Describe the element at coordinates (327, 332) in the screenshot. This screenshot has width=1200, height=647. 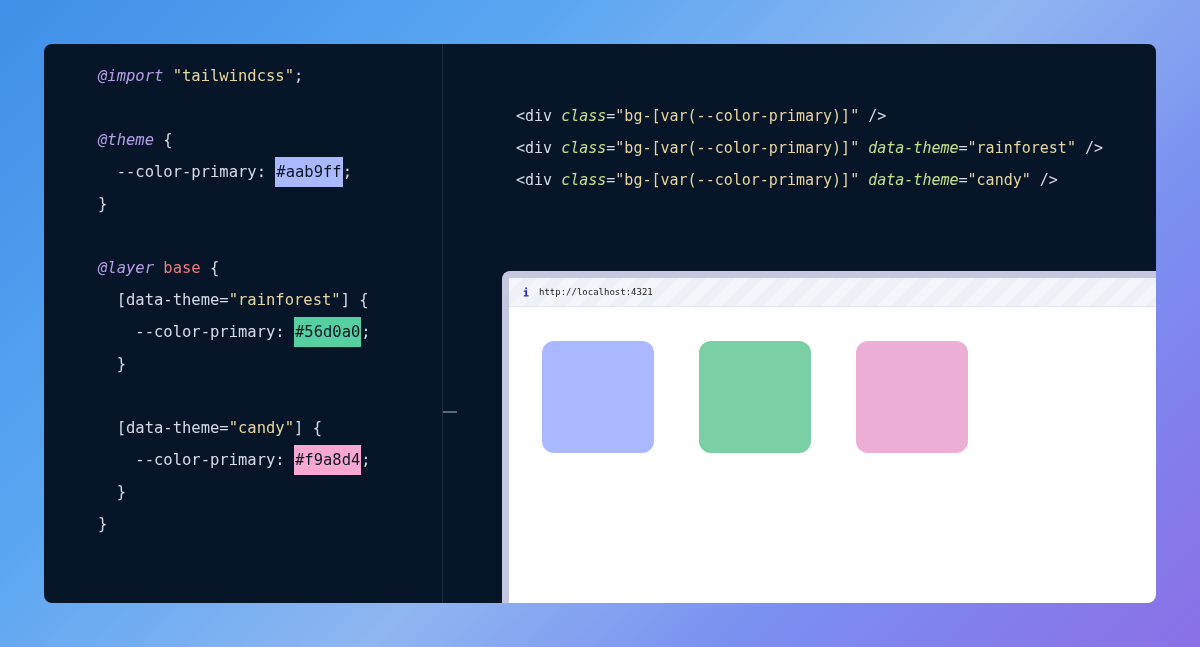
I see `color-swatch: #56d0a0` at that location.